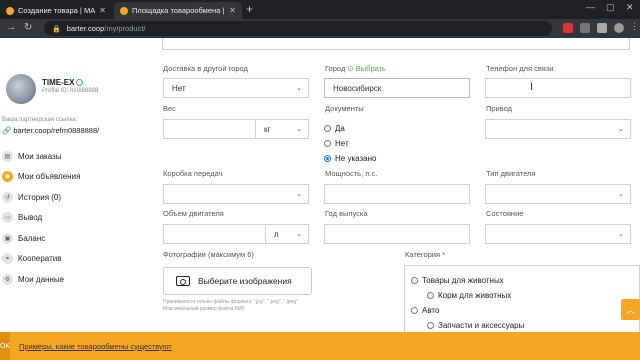 This screenshot has width=640, height=360. I want to click on category-item: Запчасти и аксессуары, so click(475, 325).